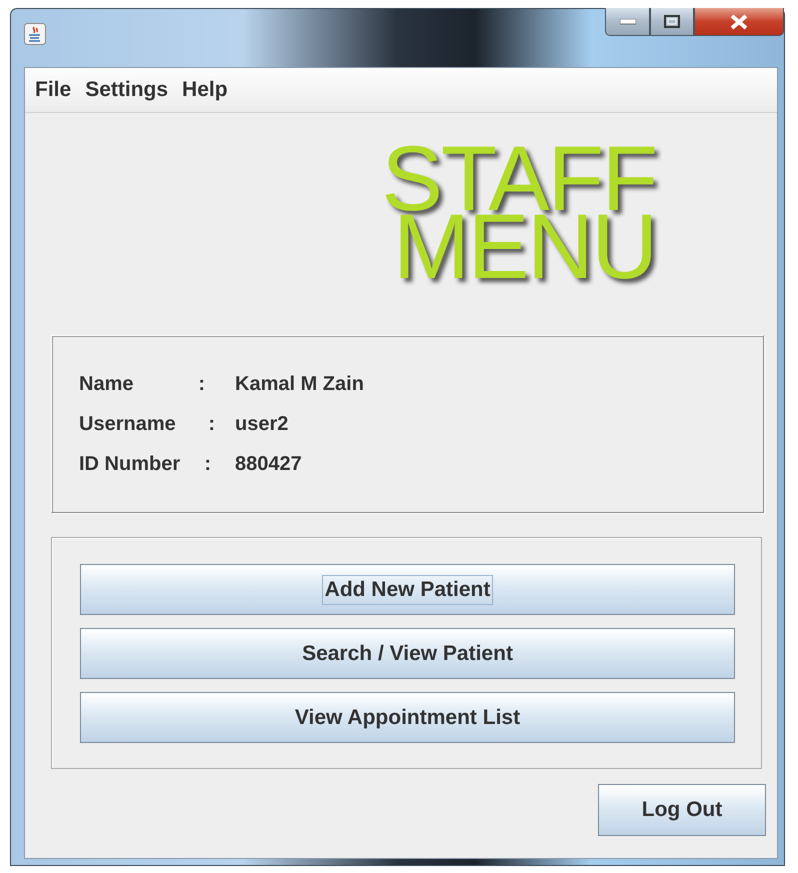 This screenshot has width=798, height=873. Describe the element at coordinates (407, 589) in the screenshot. I see `action-button: Add New Patient` at that location.